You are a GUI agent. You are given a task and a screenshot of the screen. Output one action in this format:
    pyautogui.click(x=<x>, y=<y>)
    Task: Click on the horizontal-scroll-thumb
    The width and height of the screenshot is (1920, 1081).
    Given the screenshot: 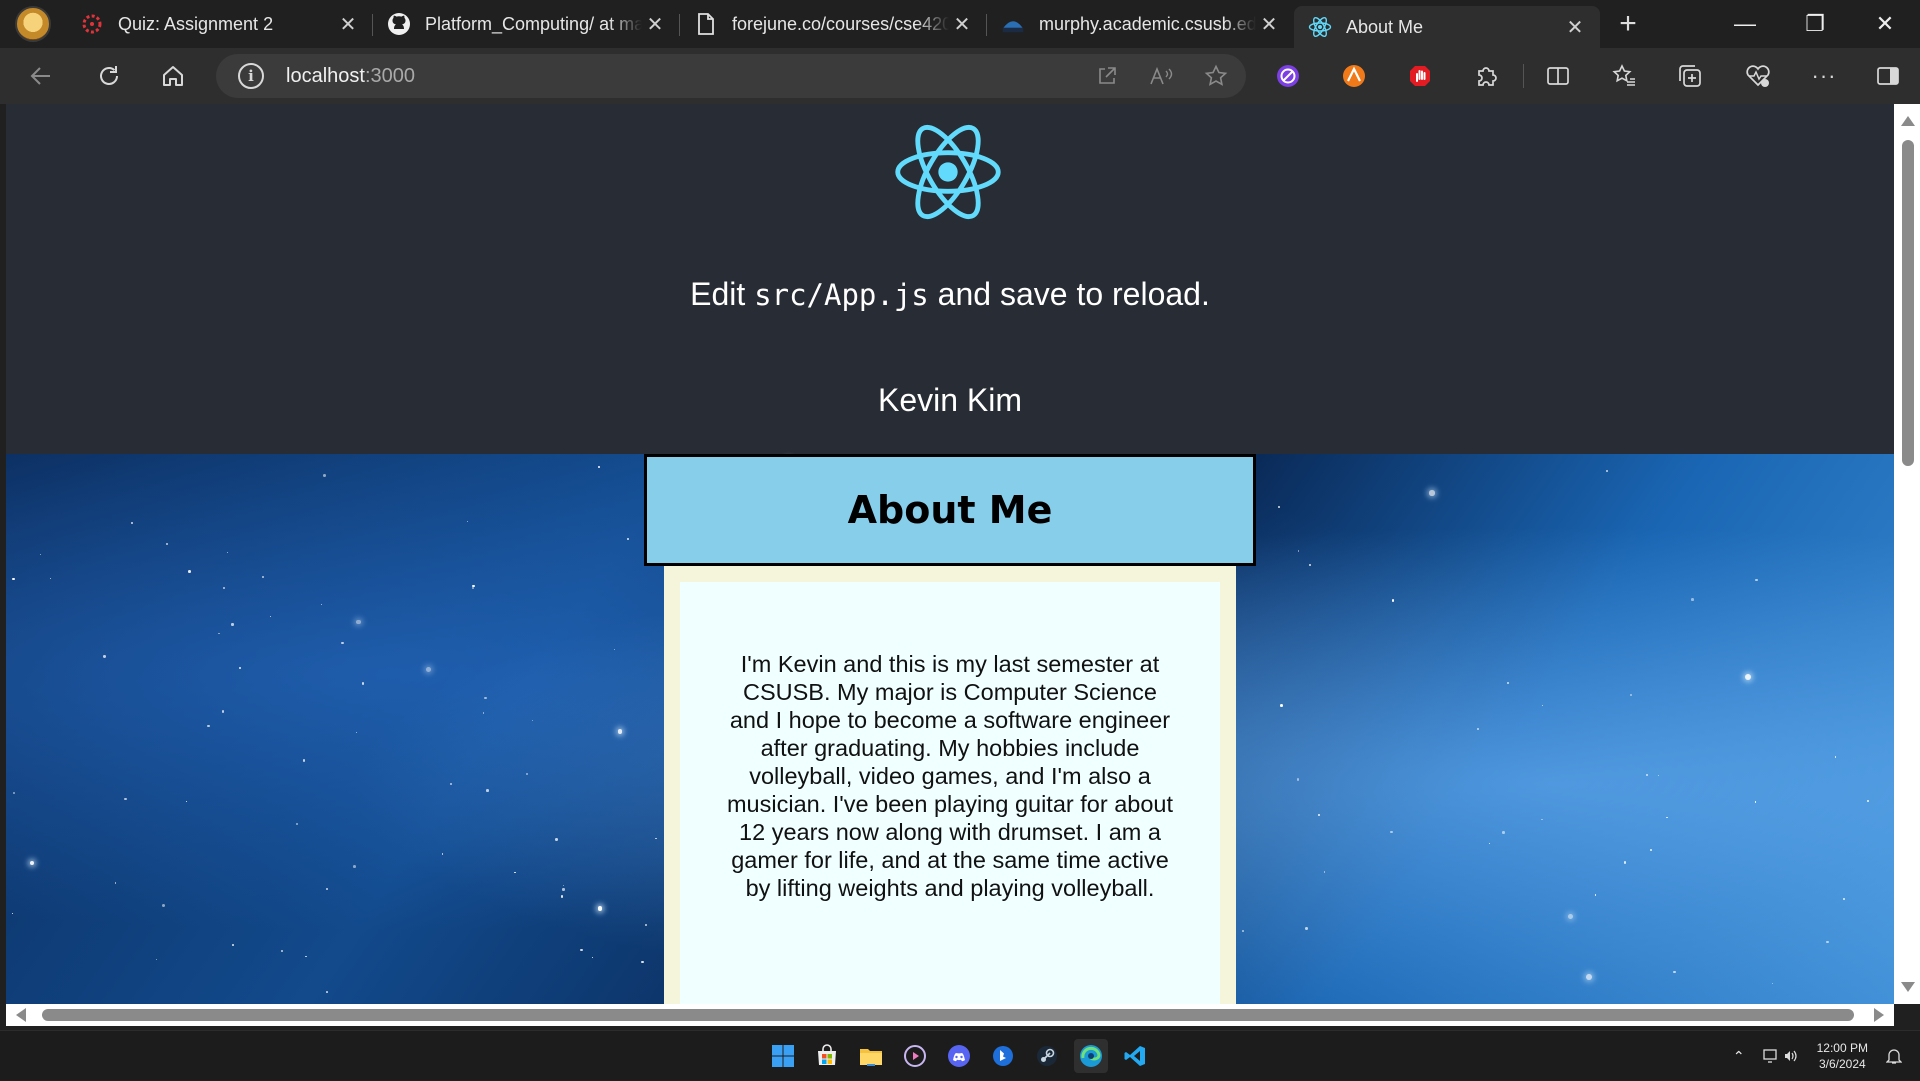 What is the action you would take?
    pyautogui.click(x=948, y=1015)
    